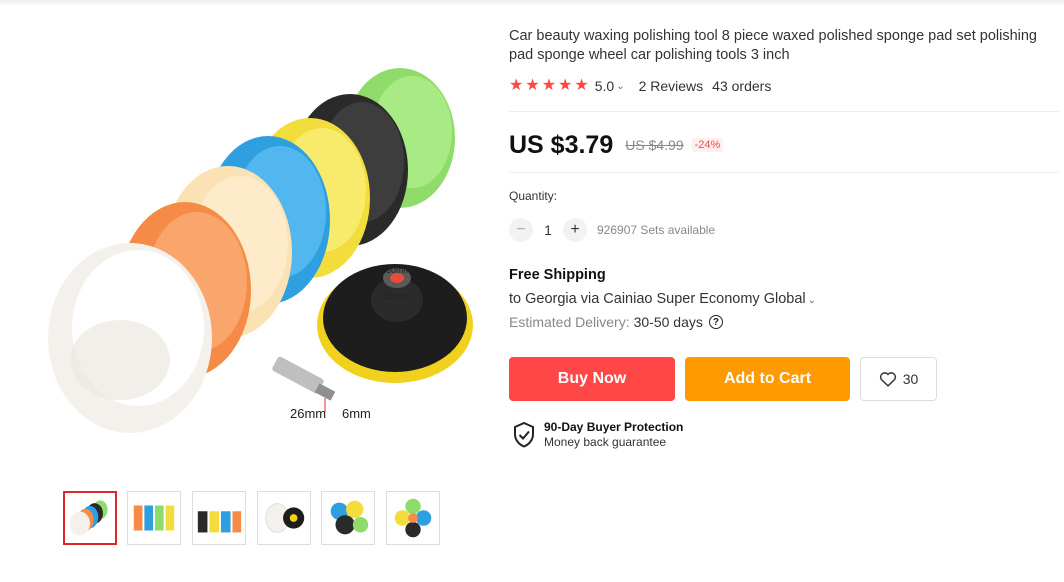 The width and height of the screenshot is (1064, 582). I want to click on quantity-stepper: − 1 + 926907 Sets available, so click(612, 230).